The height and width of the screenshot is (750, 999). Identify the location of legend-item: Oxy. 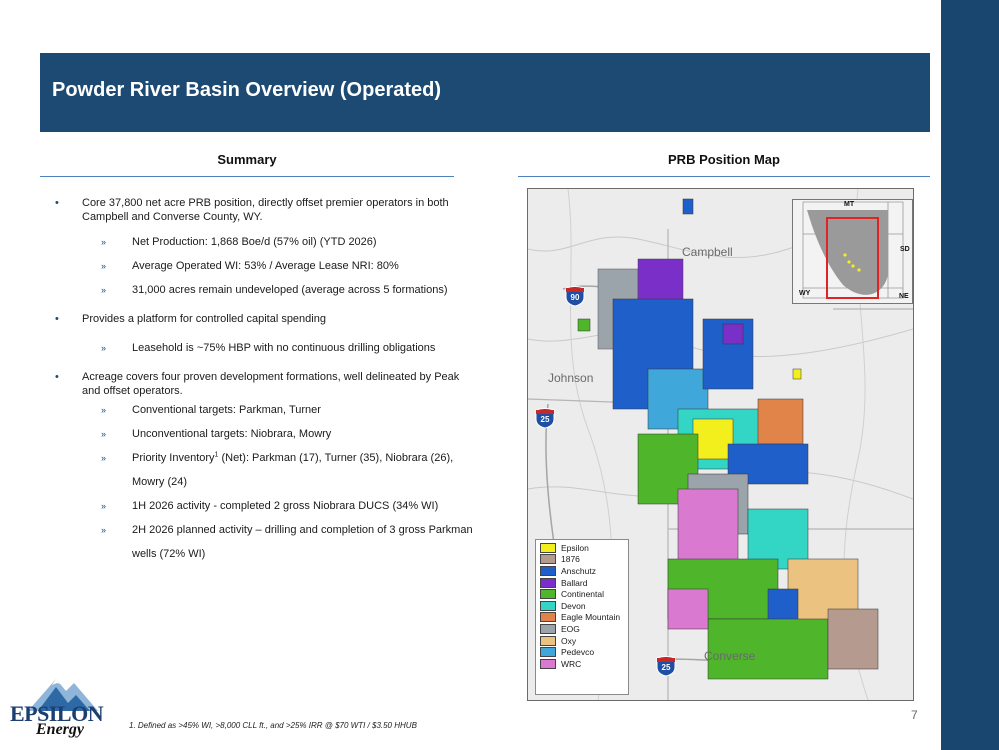
(582, 641).